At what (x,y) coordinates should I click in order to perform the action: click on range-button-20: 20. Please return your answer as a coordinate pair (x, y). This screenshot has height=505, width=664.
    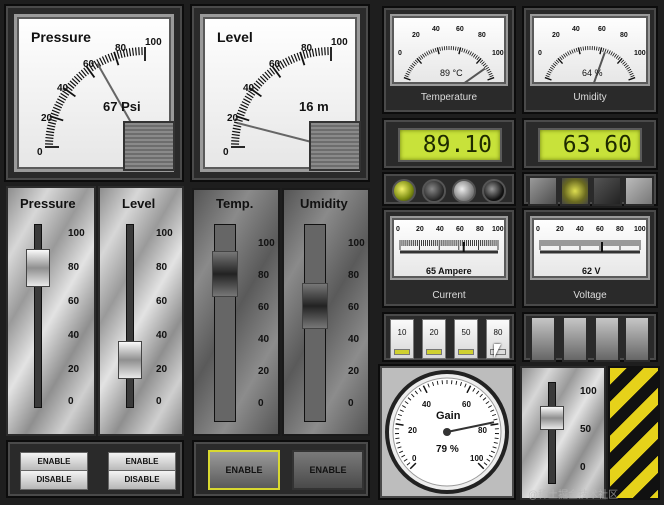
    Looking at the image, I should click on (434, 339).